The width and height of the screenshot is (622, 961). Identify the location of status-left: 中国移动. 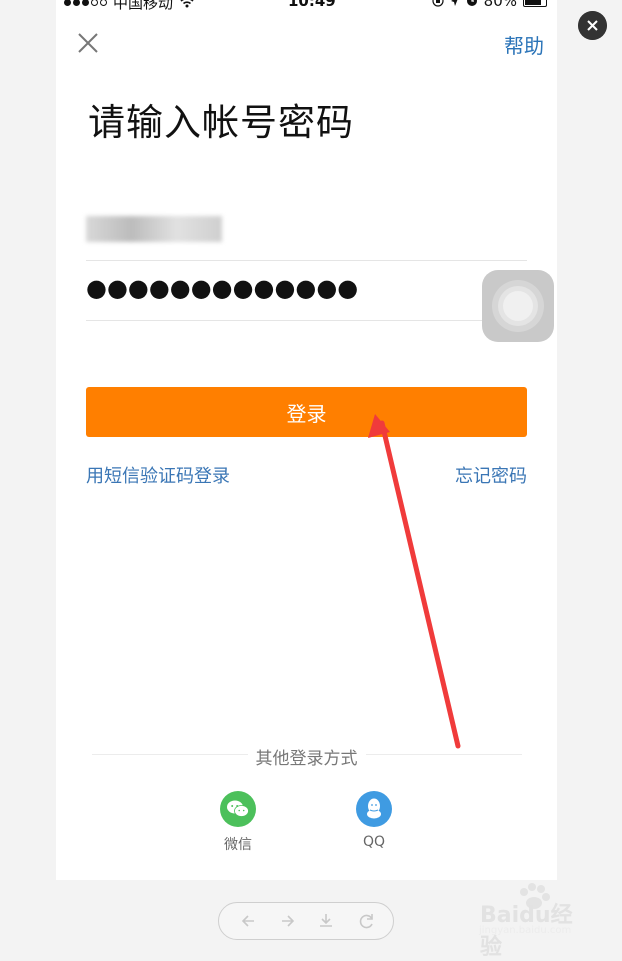
(129, 6).